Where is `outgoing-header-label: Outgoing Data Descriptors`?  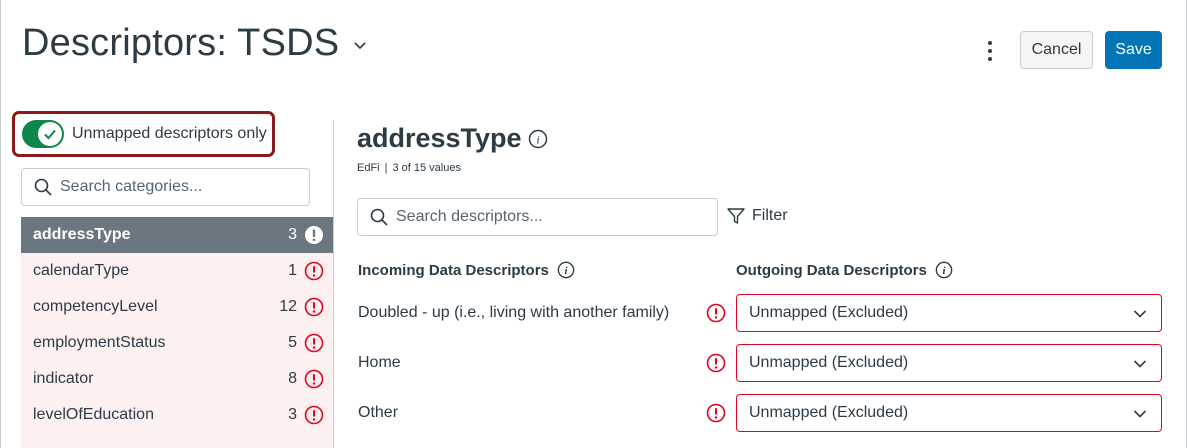 outgoing-header-label: Outgoing Data Descriptors is located at coordinates (831, 270).